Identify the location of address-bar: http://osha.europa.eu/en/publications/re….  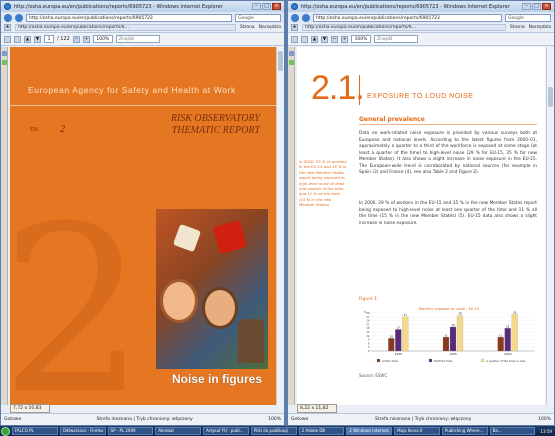
(421, 17).